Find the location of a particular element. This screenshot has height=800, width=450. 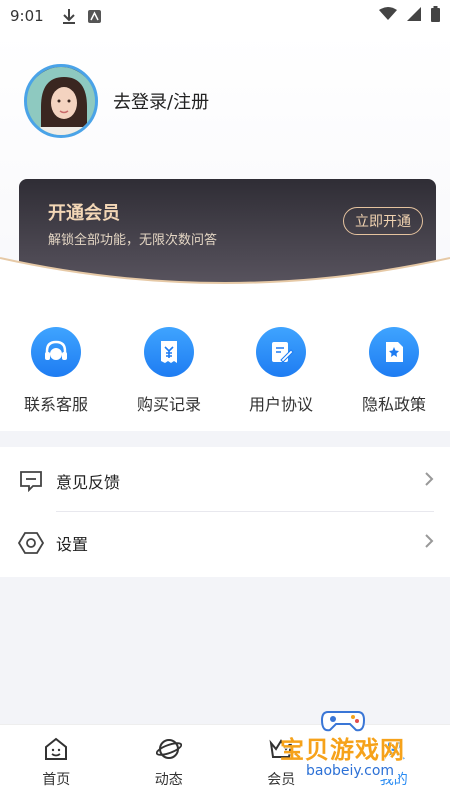

shortcut-contact-service: 联系客服 is located at coordinates (56, 371).